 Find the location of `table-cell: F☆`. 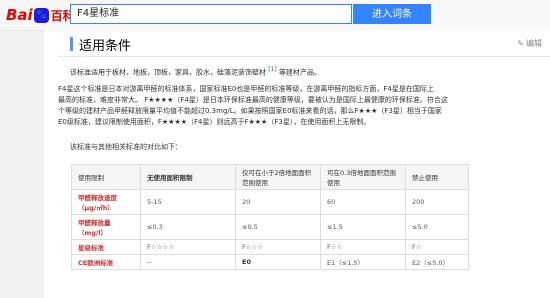

table-cell: F☆ is located at coordinates (437, 247).